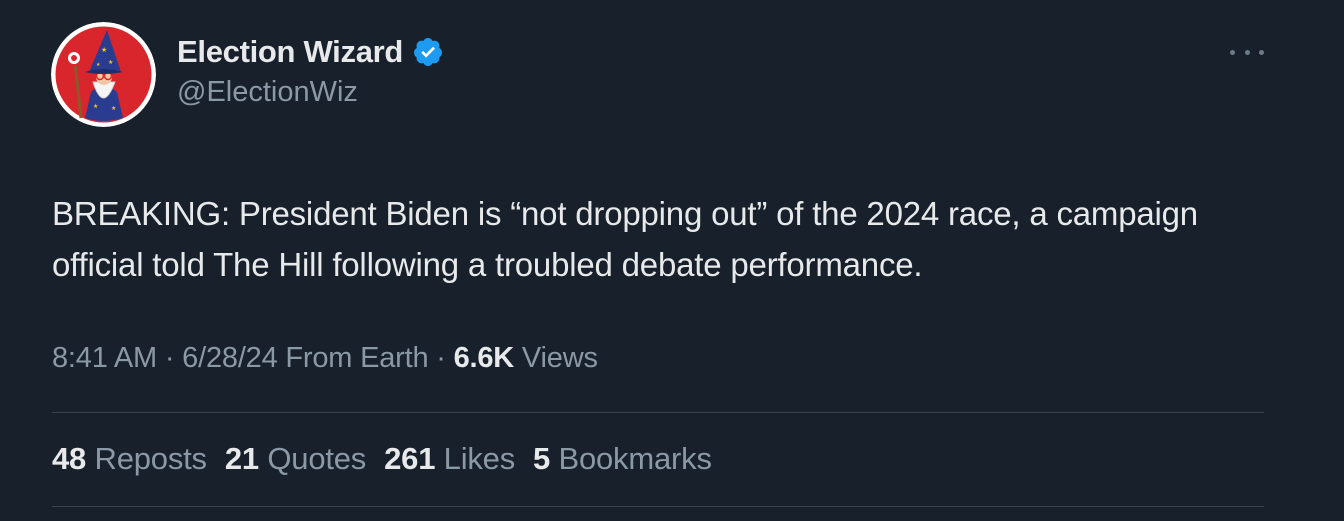 Image resolution: width=1344 pixels, height=521 pixels. I want to click on author-handle: @ElectionWiz, so click(310, 92).